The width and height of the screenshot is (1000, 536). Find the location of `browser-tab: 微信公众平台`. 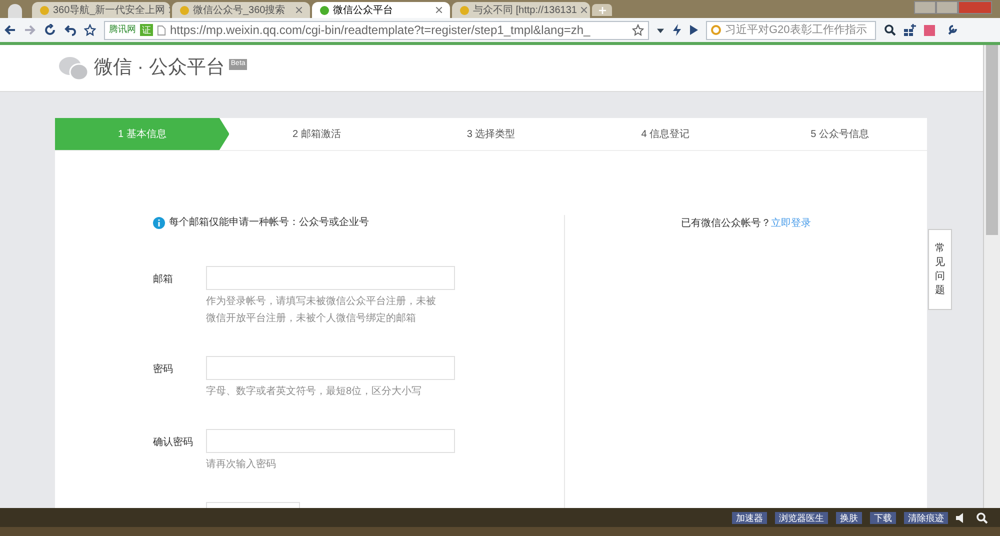

browser-tab: 微信公众平台 is located at coordinates (381, 10).